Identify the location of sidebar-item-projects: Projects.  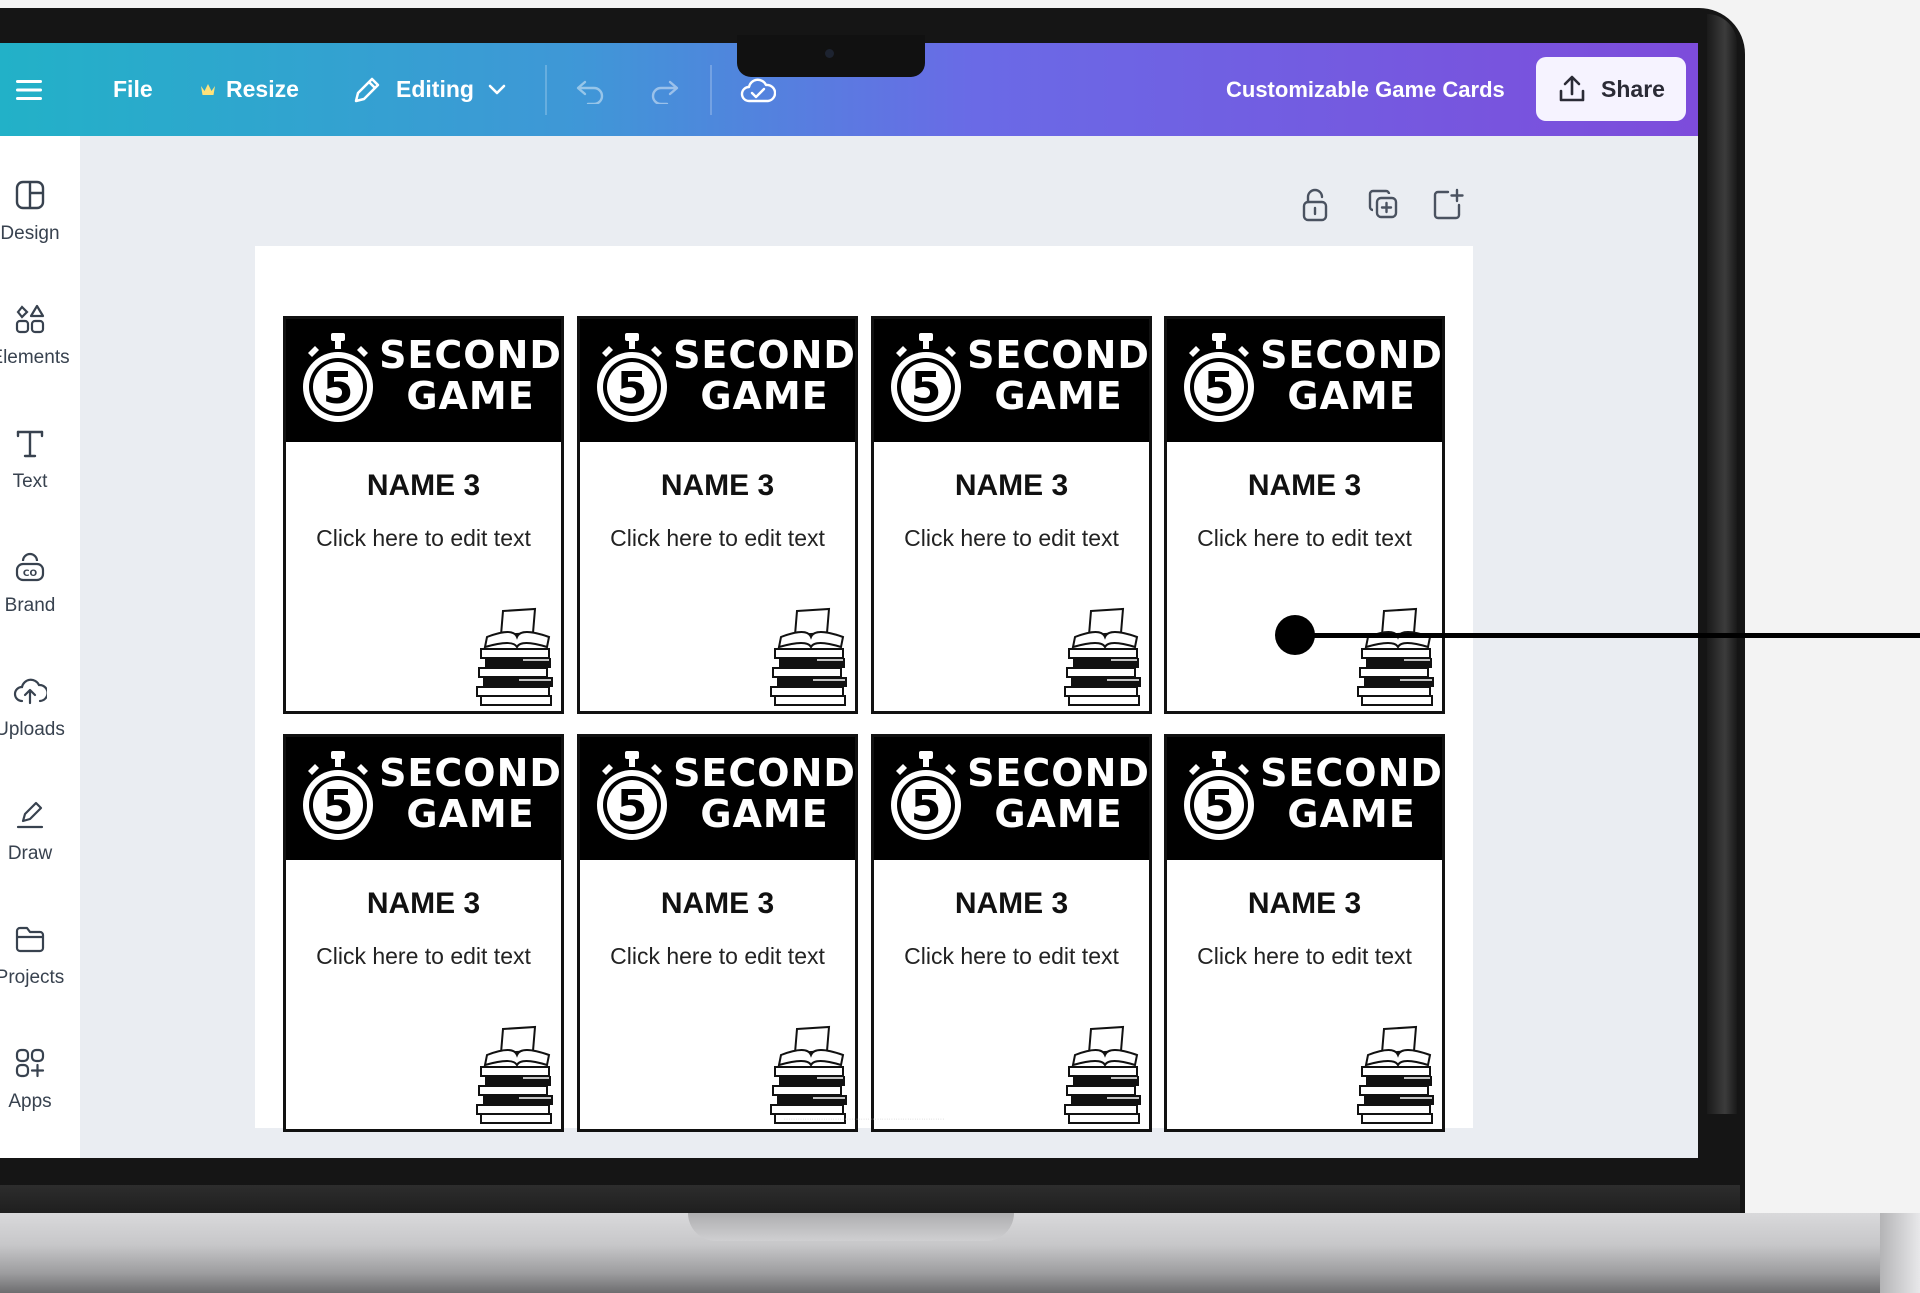
(40, 978).